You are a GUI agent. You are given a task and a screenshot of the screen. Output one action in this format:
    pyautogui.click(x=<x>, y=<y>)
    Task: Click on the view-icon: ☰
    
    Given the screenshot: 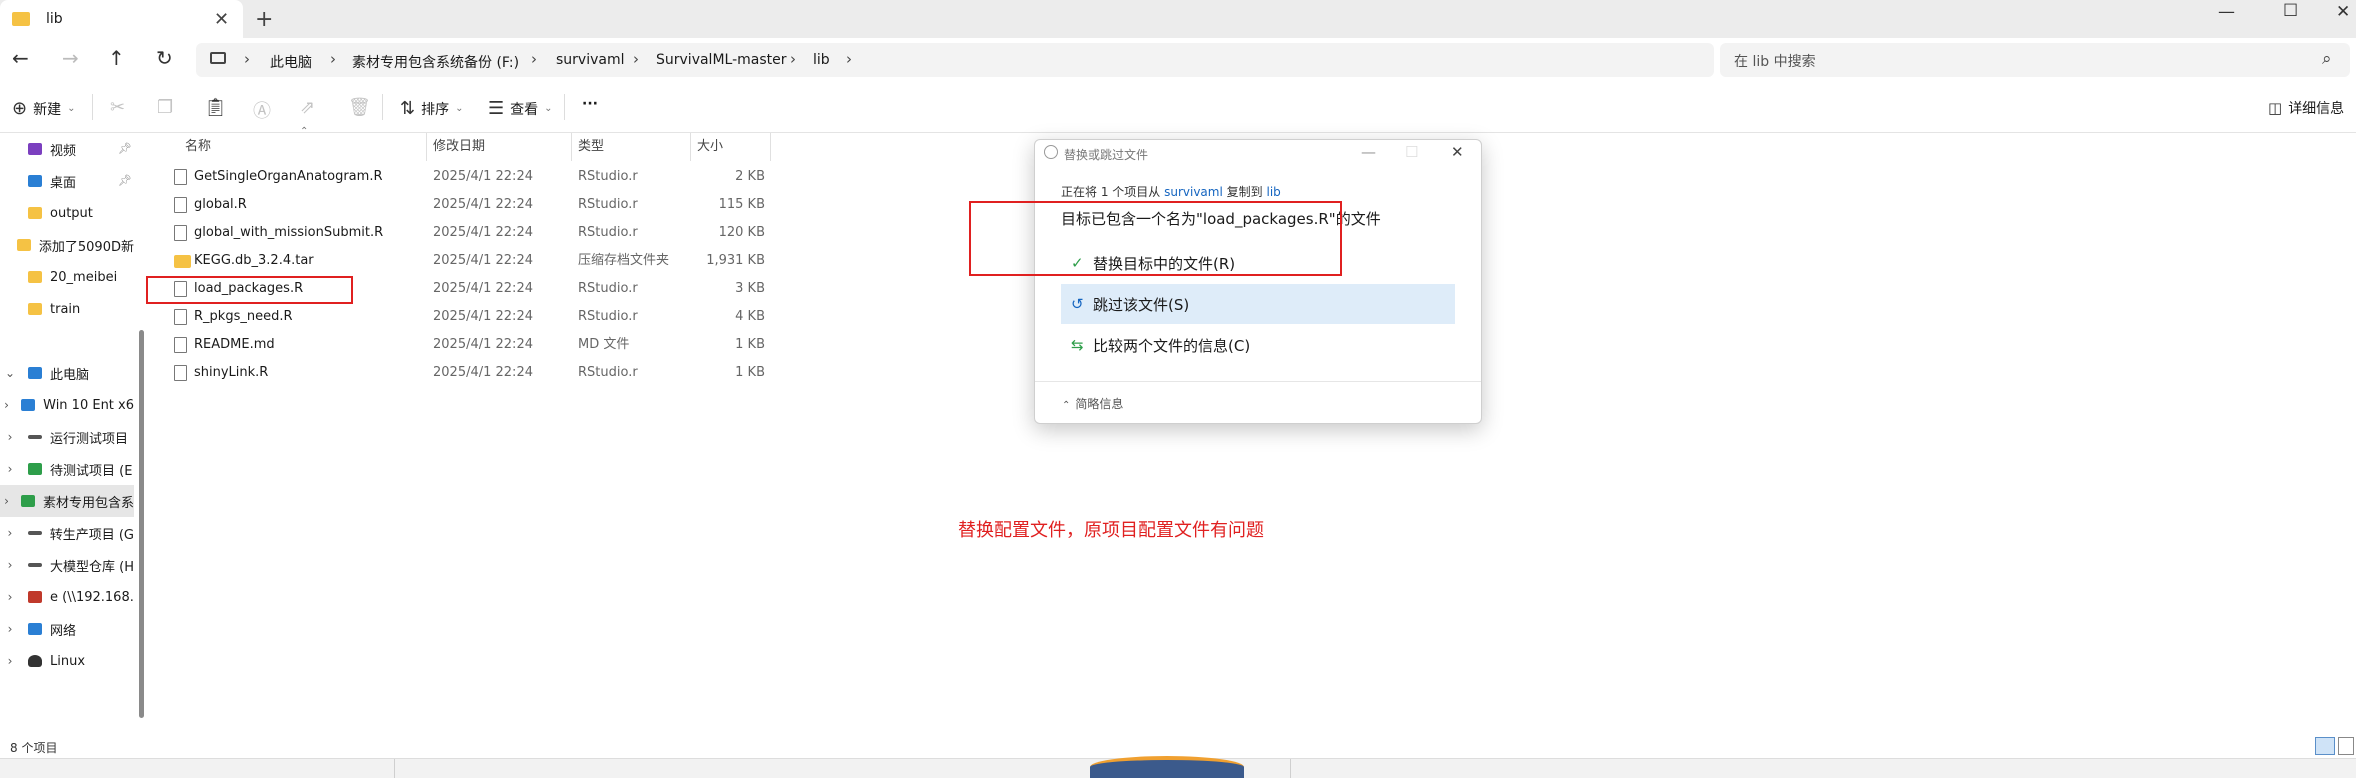 What is the action you would take?
    pyautogui.click(x=496, y=108)
    